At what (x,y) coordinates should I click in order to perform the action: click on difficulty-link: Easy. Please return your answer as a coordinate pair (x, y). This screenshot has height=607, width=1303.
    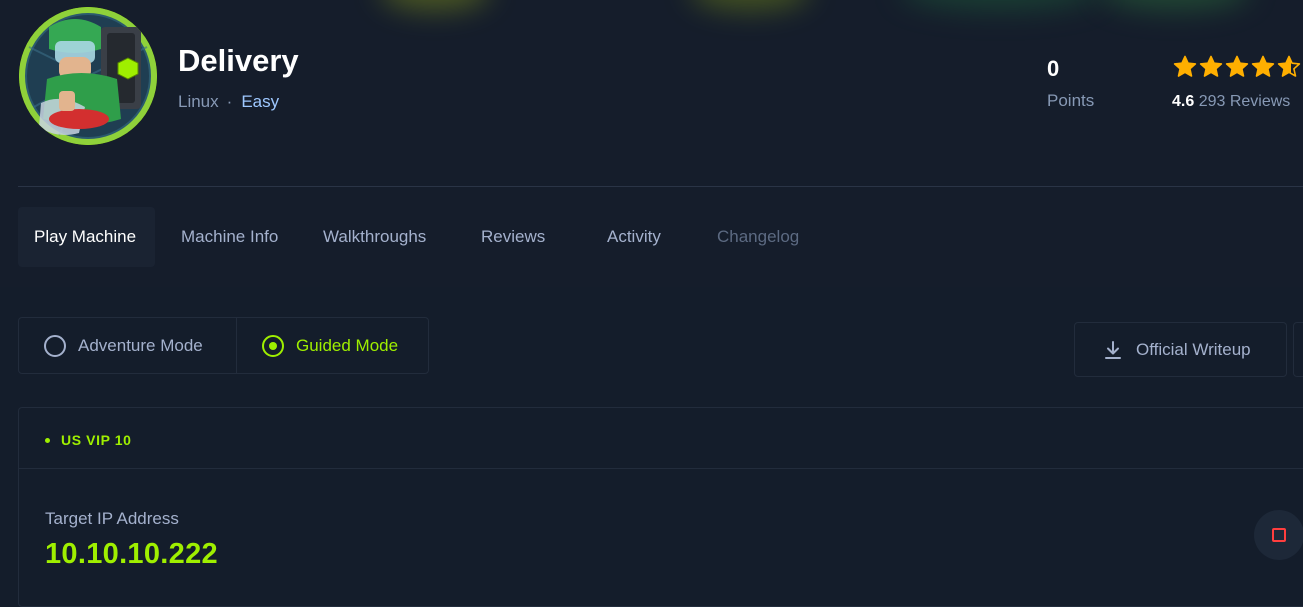
    Looking at the image, I should click on (260, 101).